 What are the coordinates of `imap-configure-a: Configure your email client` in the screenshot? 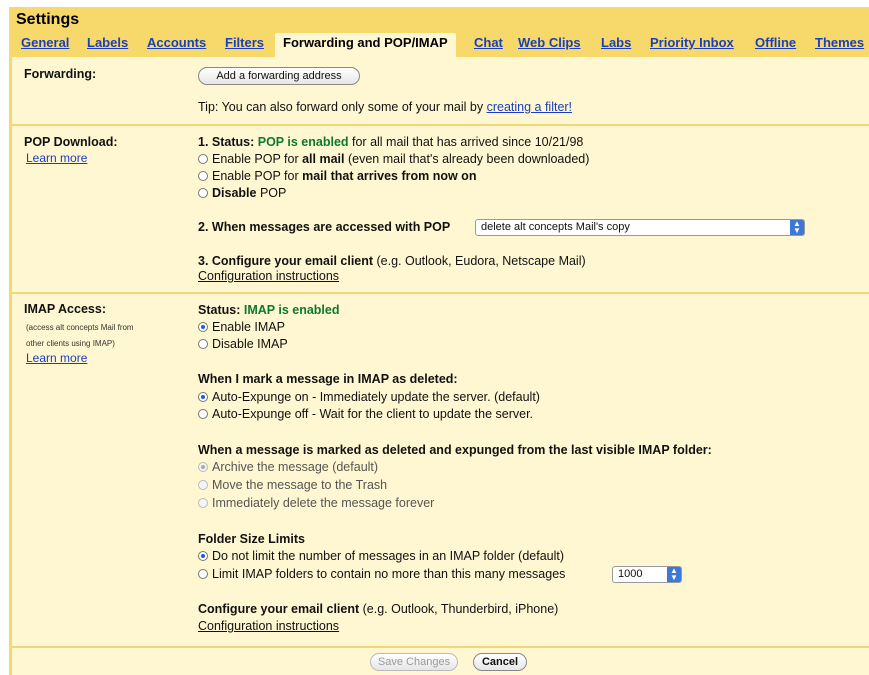 It's located at (279, 609).